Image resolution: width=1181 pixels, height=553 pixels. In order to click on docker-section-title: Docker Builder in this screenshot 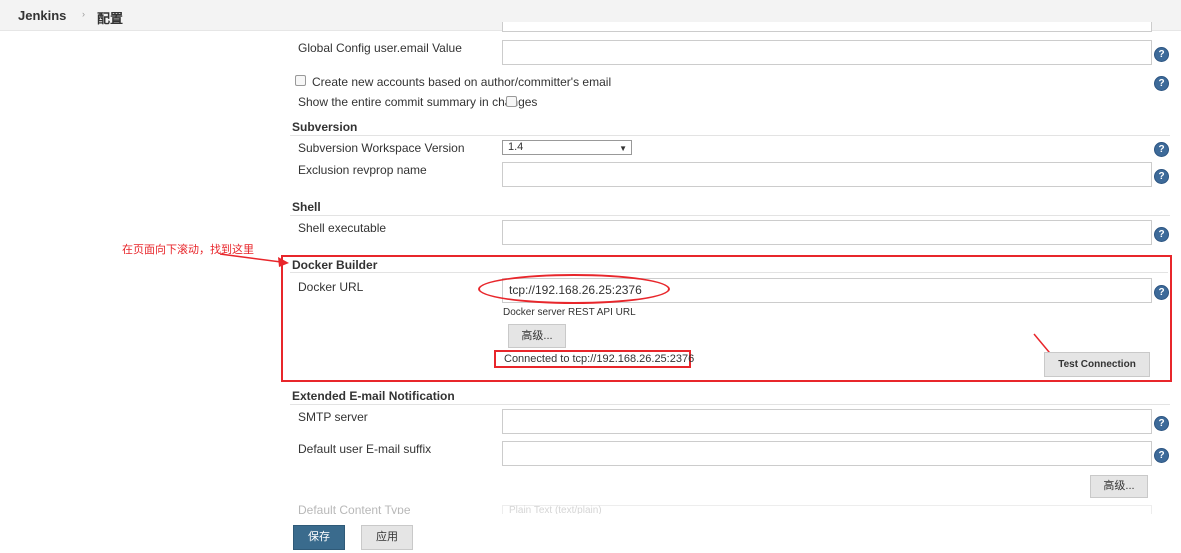, I will do `click(335, 265)`.